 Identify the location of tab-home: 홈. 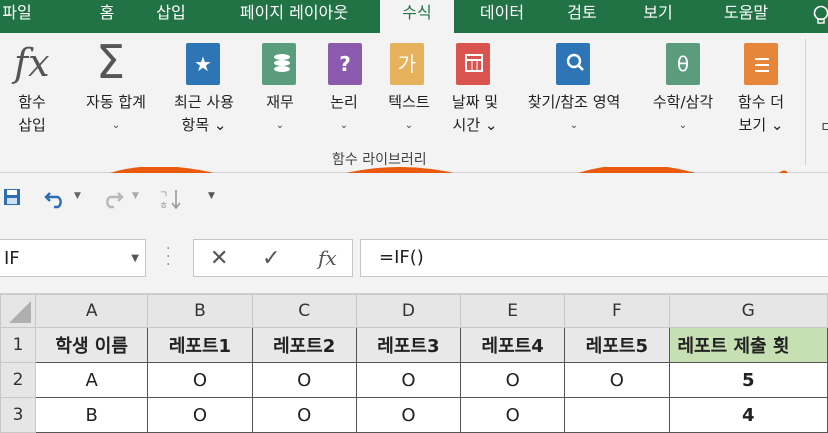
(107, 16).